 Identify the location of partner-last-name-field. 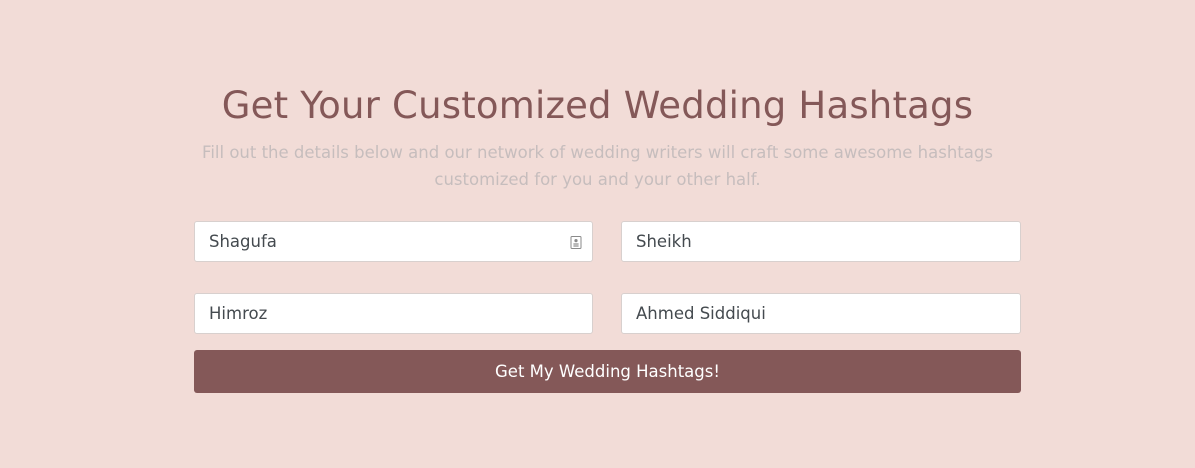
(821, 313).